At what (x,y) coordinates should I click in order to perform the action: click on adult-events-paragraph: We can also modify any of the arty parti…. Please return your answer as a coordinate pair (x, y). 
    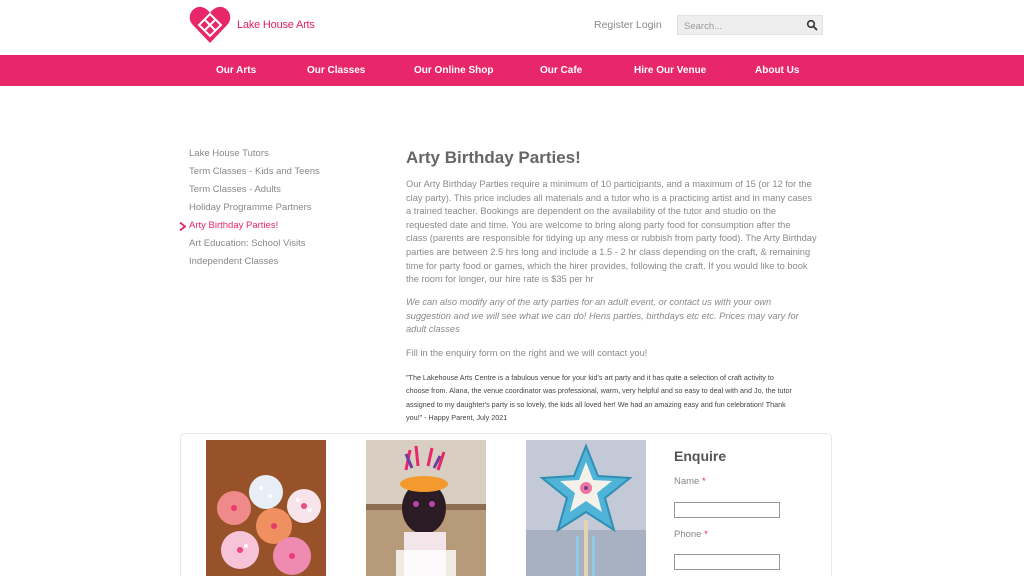
    Looking at the image, I should click on (616, 316).